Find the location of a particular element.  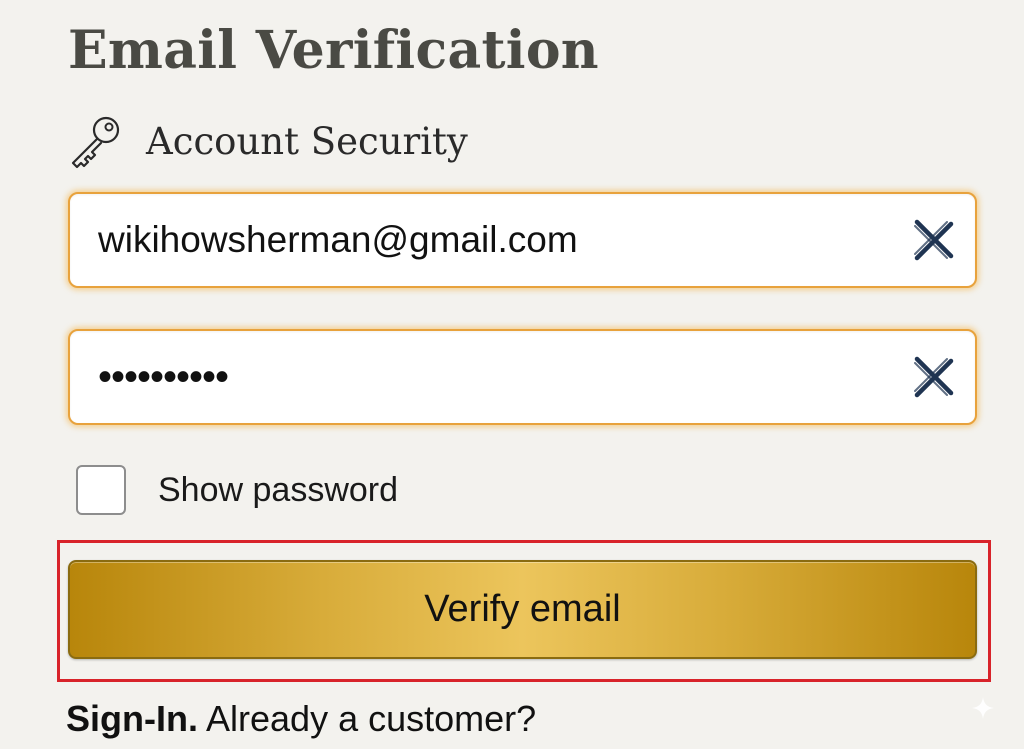

key-icon is located at coordinates (95, 142).